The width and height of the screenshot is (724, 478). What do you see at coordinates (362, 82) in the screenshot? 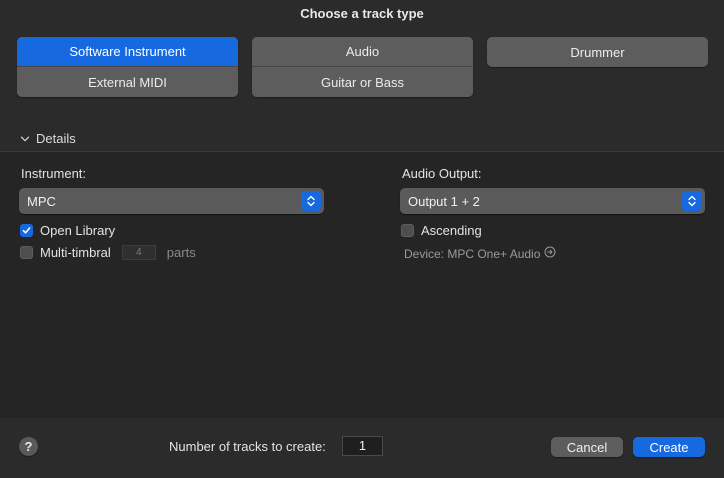
I see `guitar-or-bass-button: Guitar or Bass` at bounding box center [362, 82].